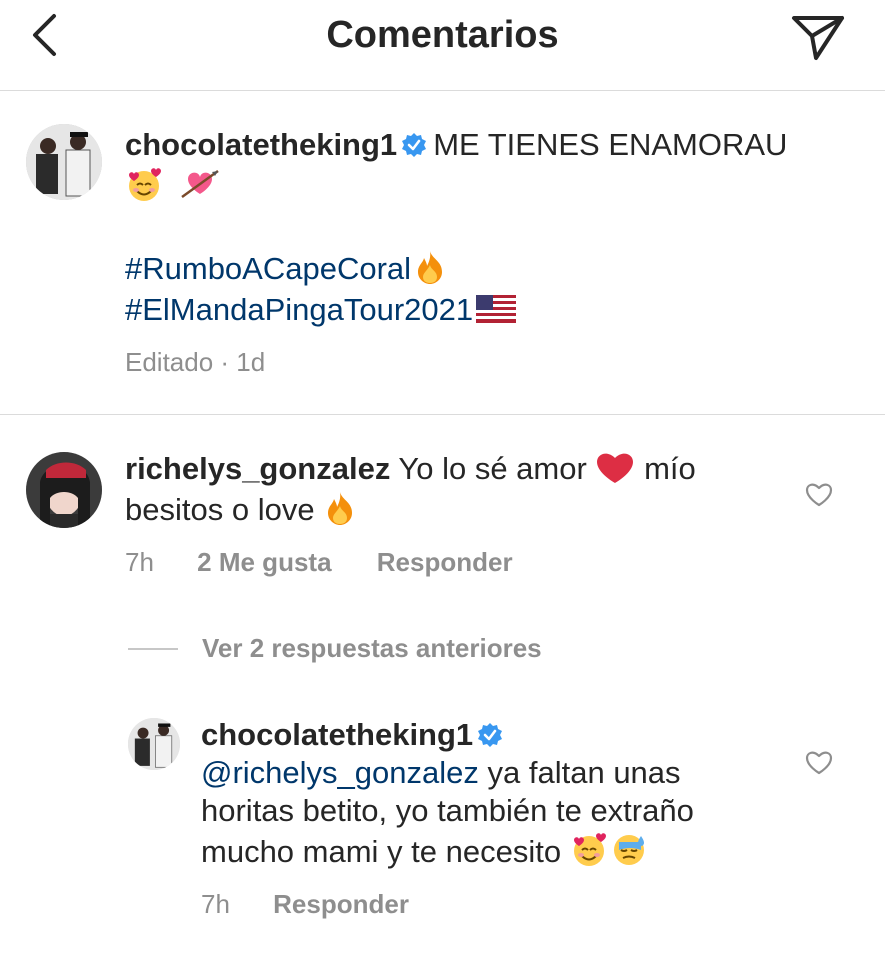 The image size is (885, 960). I want to click on likes-count-link: 2 Me gusta, so click(264, 562).